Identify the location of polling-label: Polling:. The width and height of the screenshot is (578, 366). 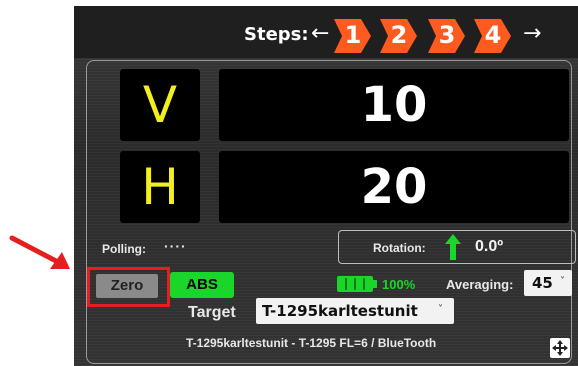
(124, 249).